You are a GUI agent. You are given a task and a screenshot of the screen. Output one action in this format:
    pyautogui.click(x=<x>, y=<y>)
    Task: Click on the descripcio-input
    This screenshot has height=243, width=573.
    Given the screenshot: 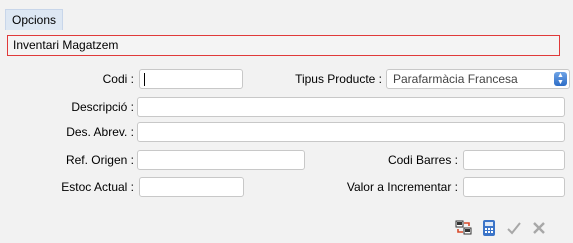 What is the action you would take?
    pyautogui.click(x=351, y=107)
    